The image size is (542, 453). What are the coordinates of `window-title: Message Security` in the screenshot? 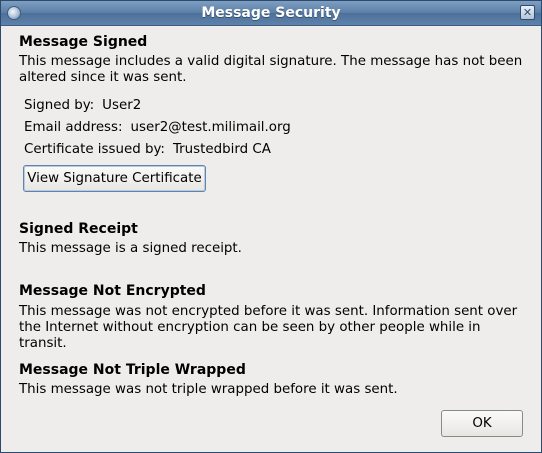 It's located at (271, 13).